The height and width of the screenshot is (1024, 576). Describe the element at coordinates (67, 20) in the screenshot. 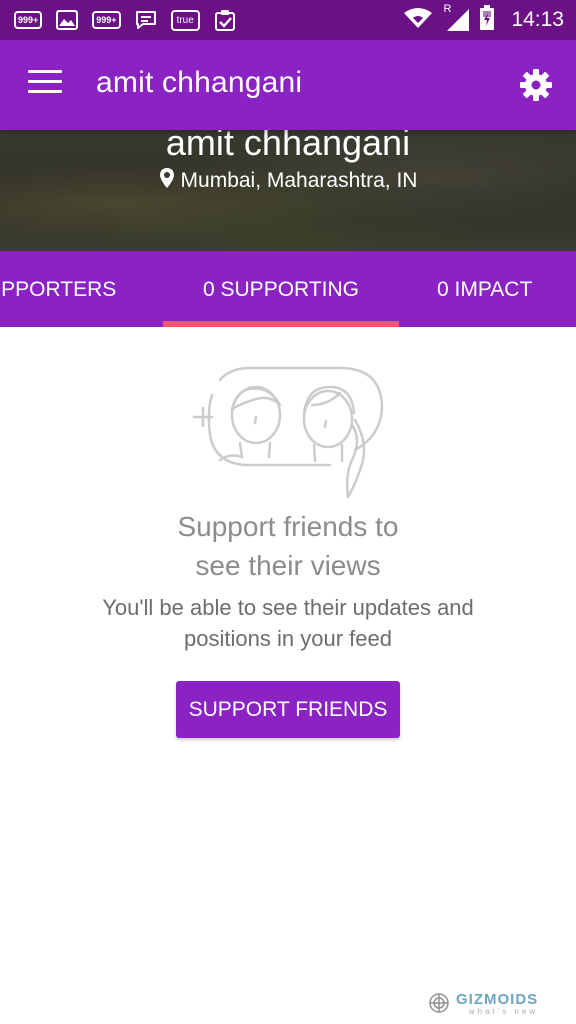

I see `gallery-icon` at that location.